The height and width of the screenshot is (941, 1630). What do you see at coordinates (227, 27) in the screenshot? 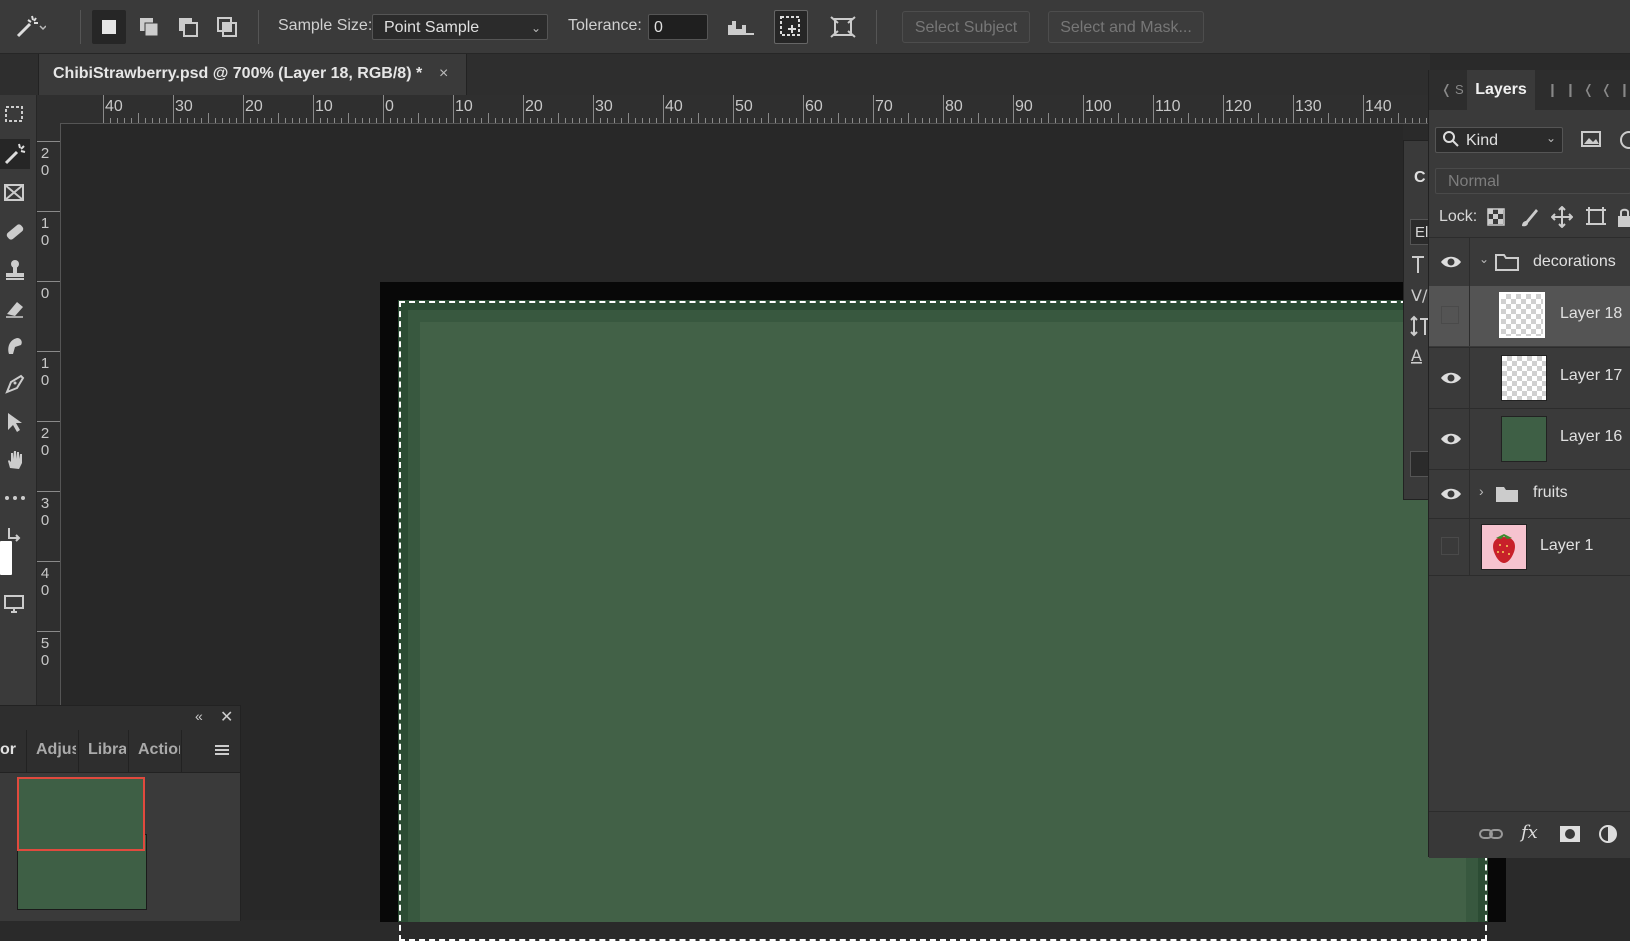
I see `intersect-selection-icon` at bounding box center [227, 27].